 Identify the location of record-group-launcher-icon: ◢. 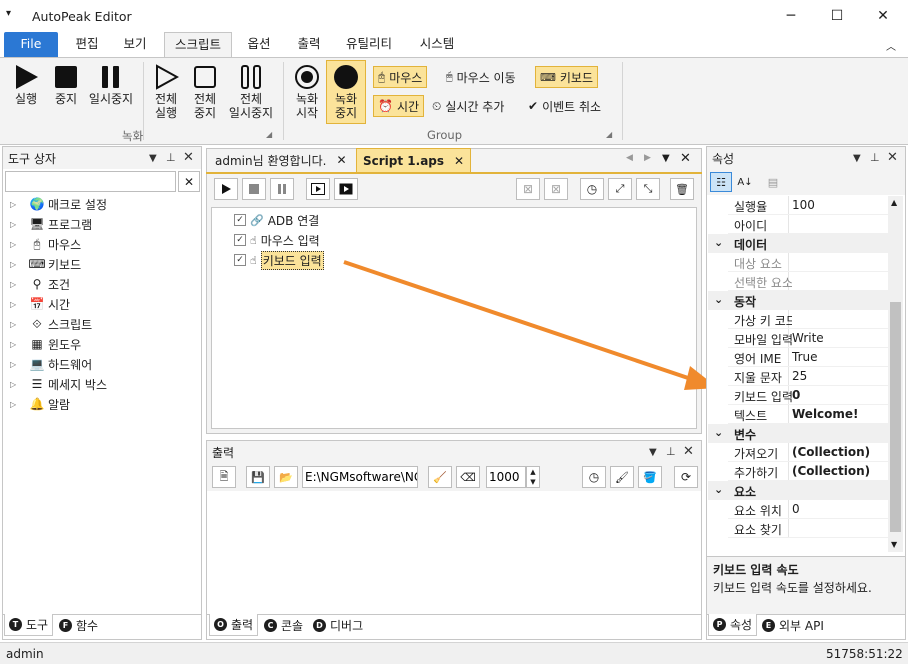
(269, 134).